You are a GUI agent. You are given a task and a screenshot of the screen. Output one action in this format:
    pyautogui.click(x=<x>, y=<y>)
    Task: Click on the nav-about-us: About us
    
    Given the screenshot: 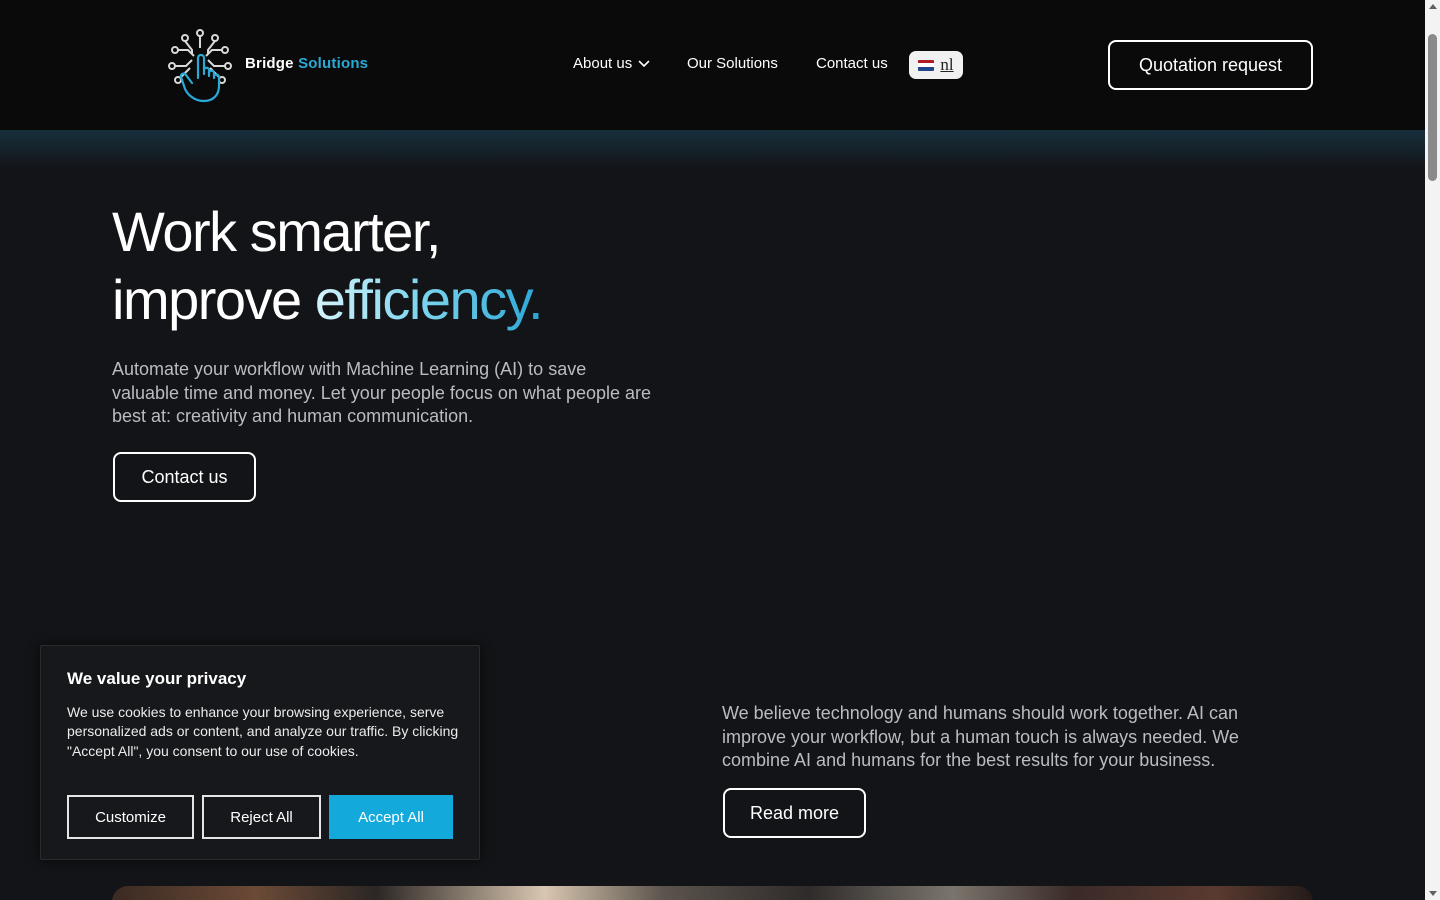 What is the action you would take?
    pyautogui.click(x=611, y=63)
    